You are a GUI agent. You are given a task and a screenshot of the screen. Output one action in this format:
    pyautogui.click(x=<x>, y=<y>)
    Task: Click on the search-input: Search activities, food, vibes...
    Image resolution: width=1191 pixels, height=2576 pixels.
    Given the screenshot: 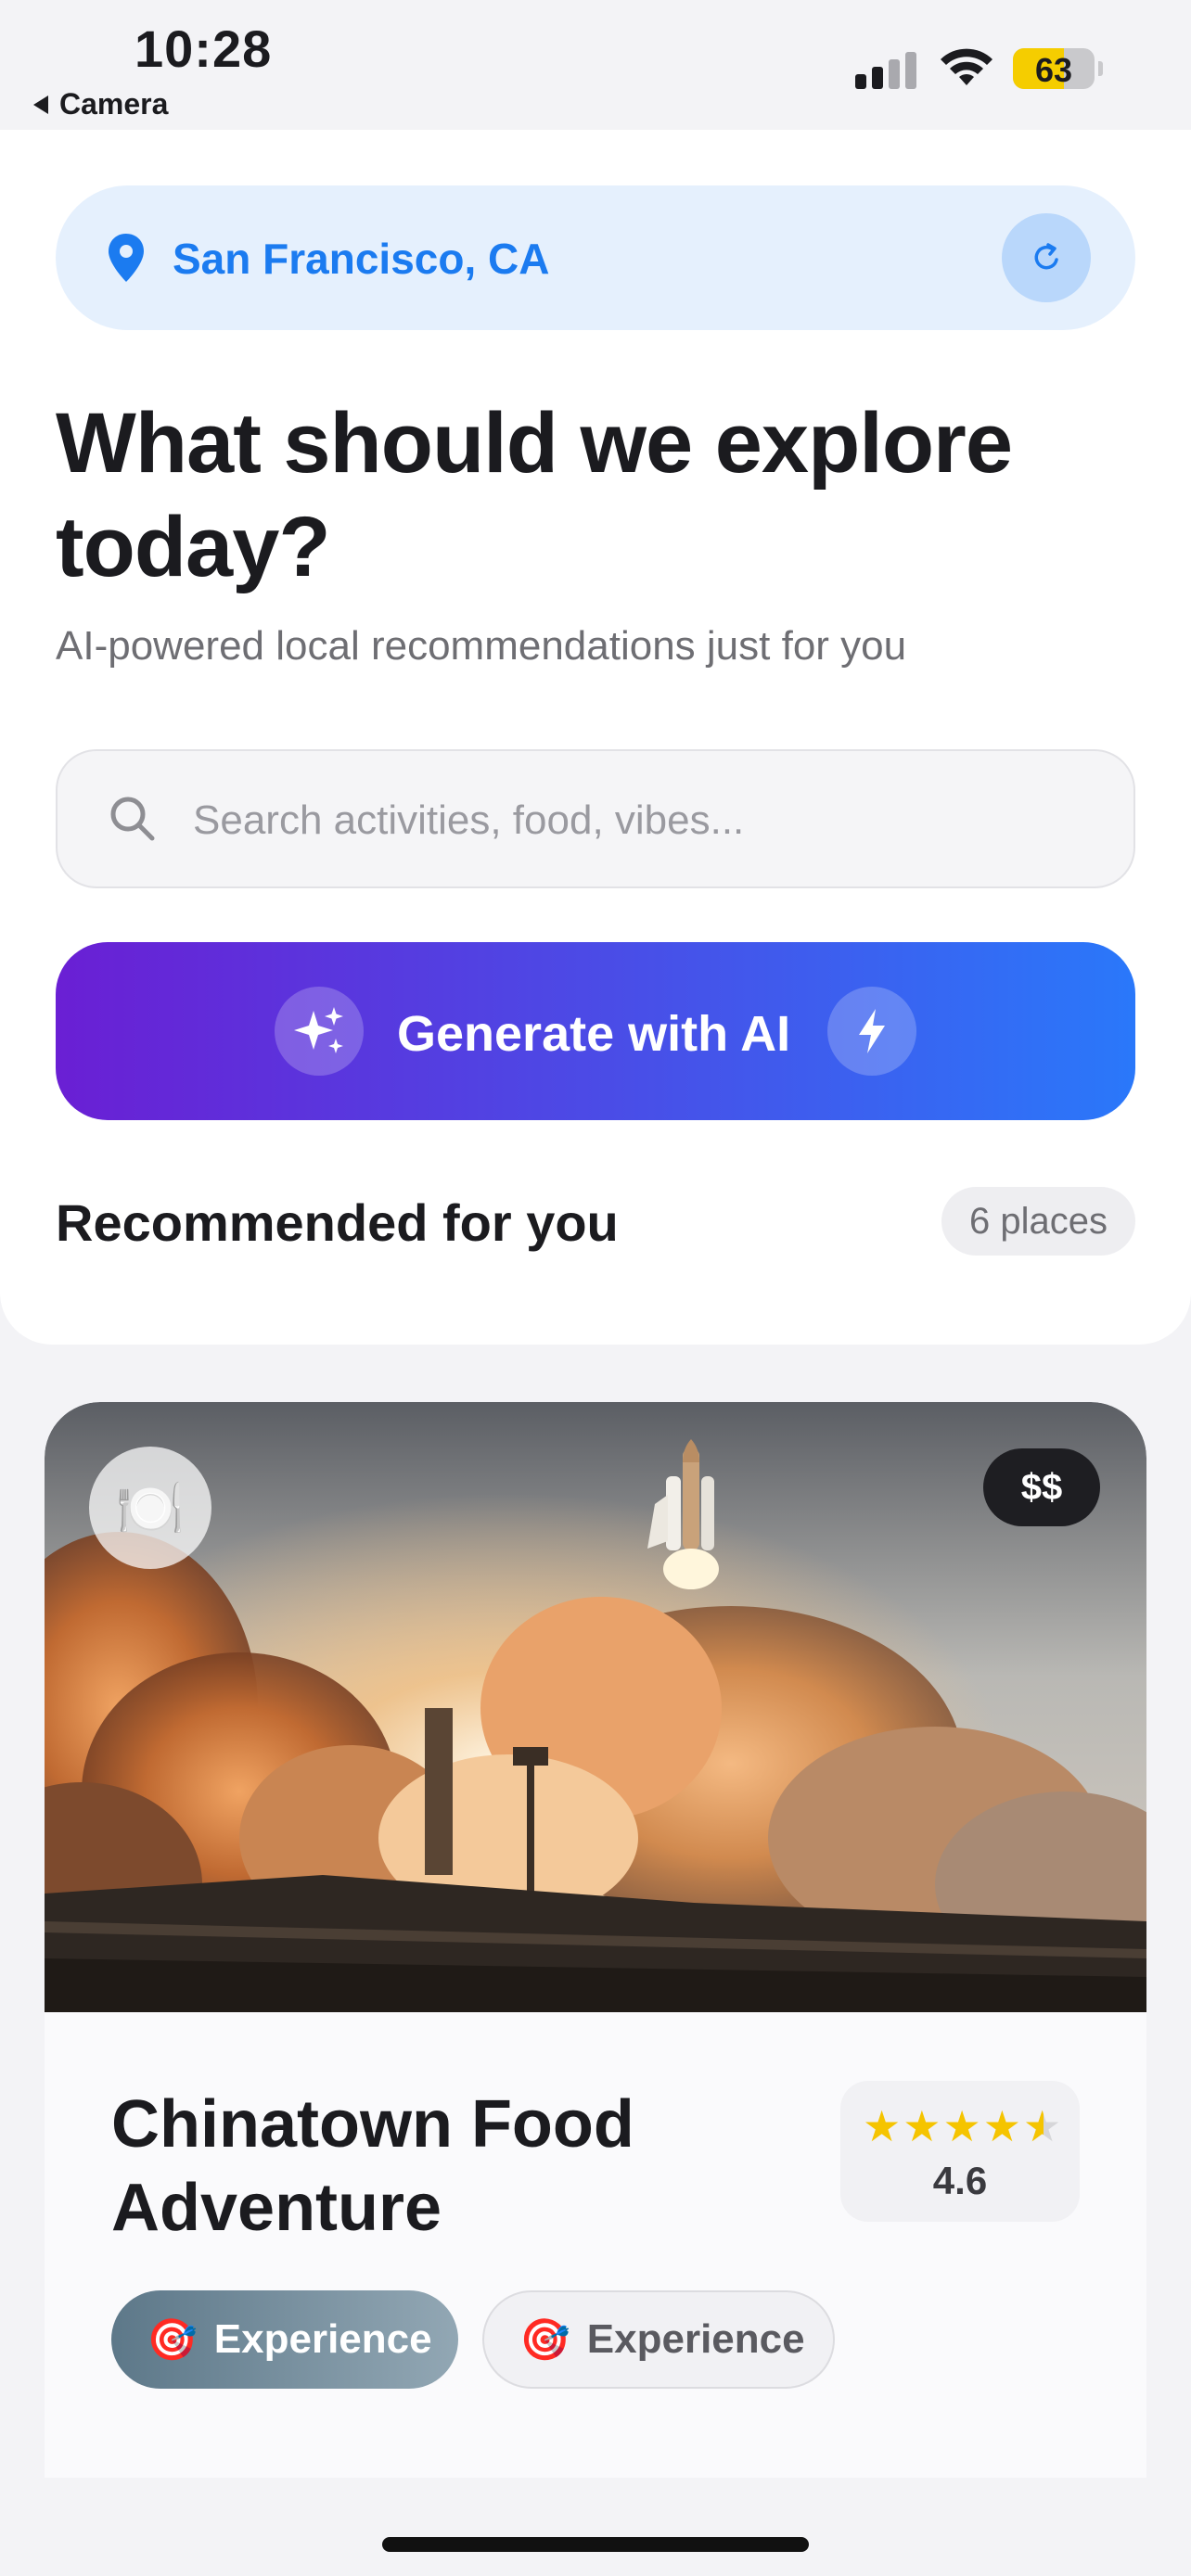 What is the action you would take?
    pyautogui.click(x=595, y=819)
    